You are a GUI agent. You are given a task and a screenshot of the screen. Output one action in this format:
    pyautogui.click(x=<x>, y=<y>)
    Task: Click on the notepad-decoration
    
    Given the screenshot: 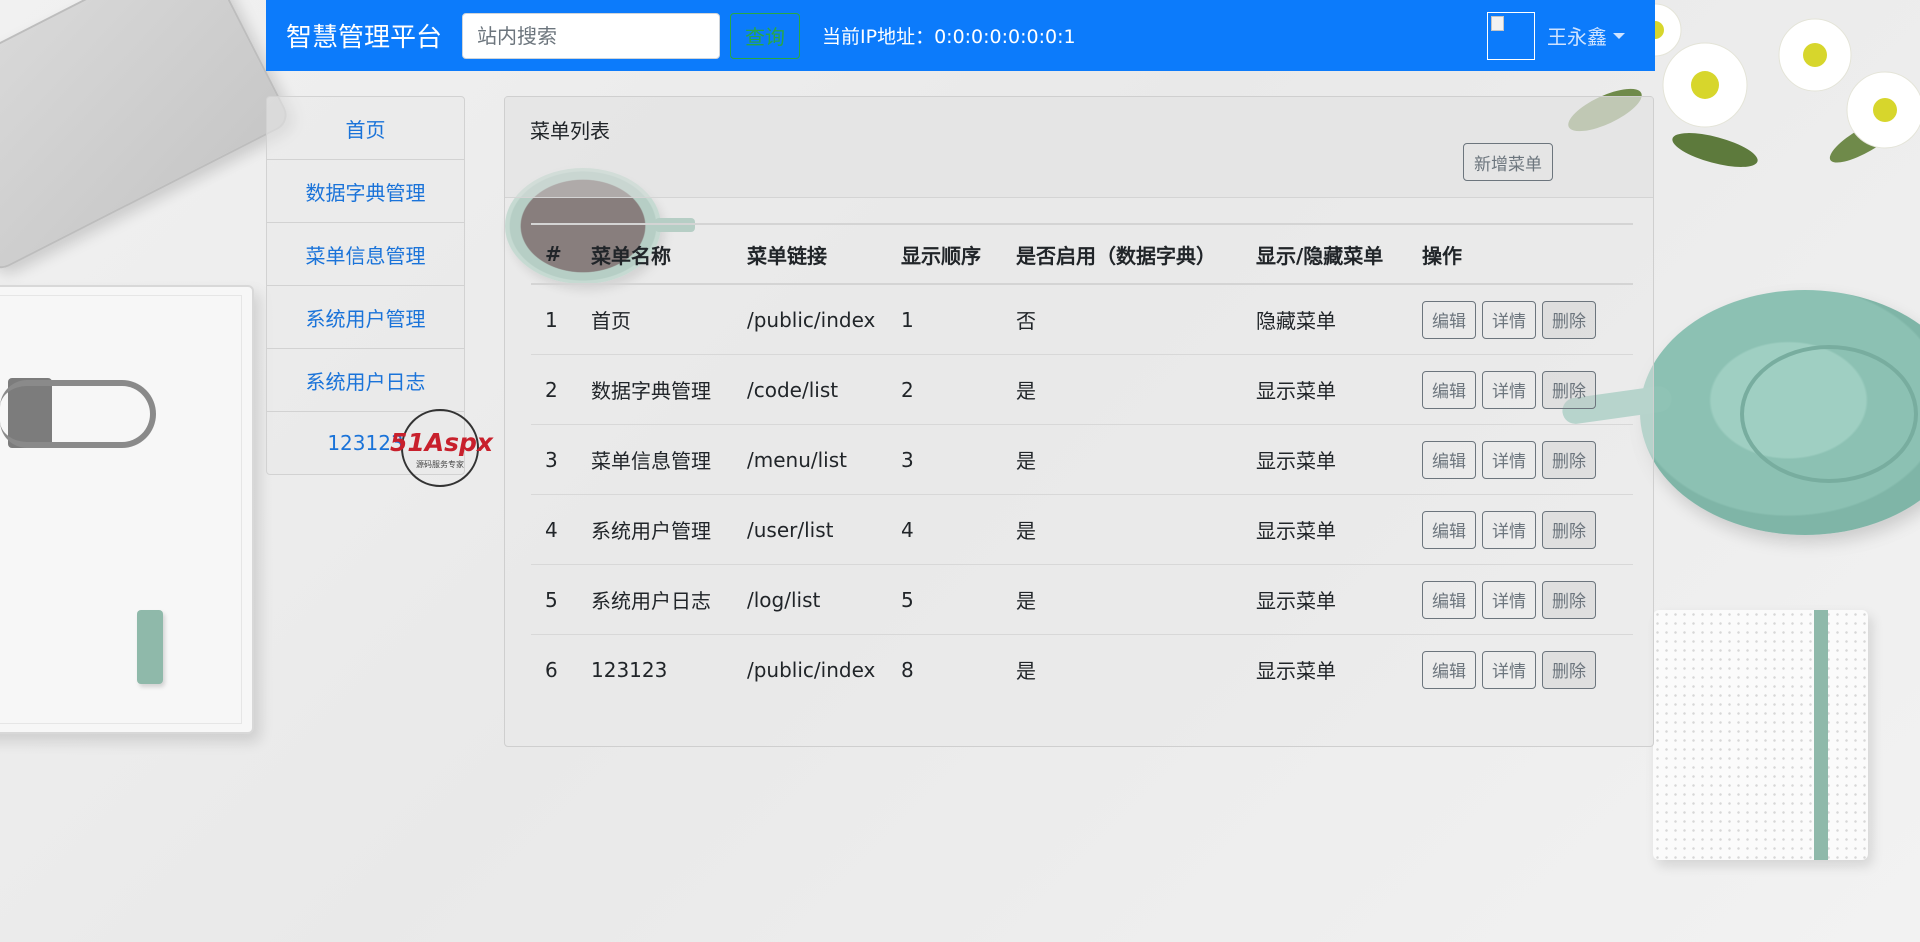 What is the action you would take?
    pyautogui.click(x=1760, y=735)
    